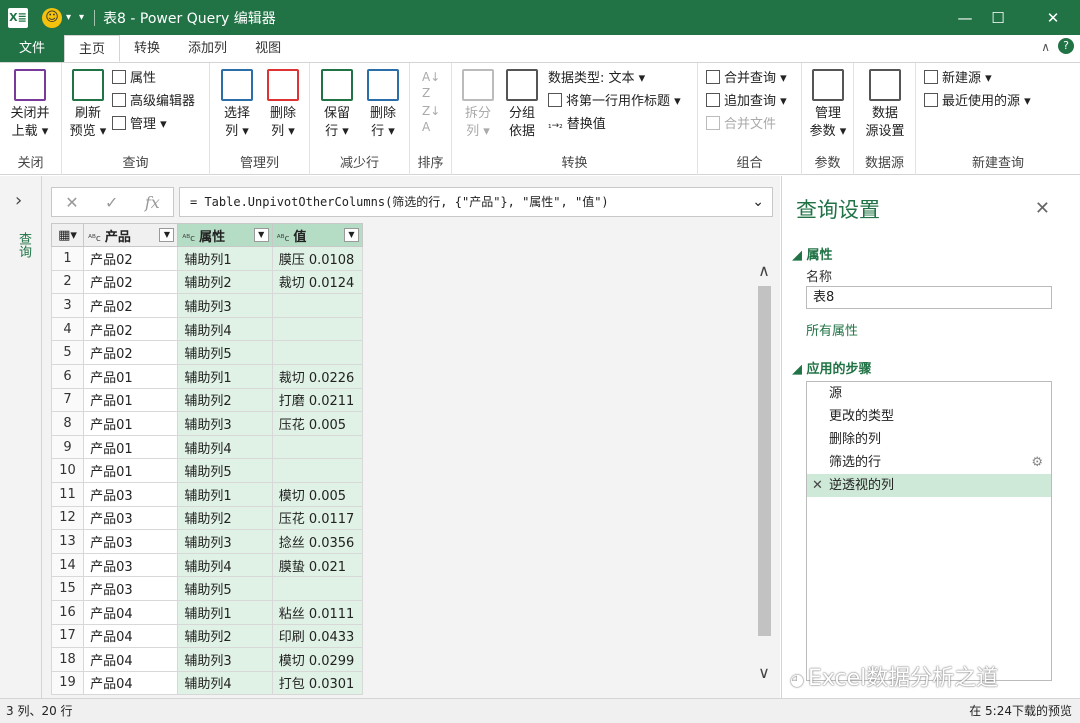 This screenshot has height=723, width=1080. I want to click on step-removed-columns: 删除的列, so click(929, 439).